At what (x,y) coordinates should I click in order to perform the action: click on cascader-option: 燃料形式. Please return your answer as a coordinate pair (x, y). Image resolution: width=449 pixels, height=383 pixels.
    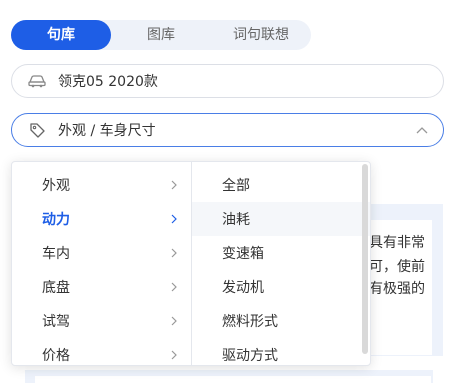
    Looking at the image, I should click on (281, 321).